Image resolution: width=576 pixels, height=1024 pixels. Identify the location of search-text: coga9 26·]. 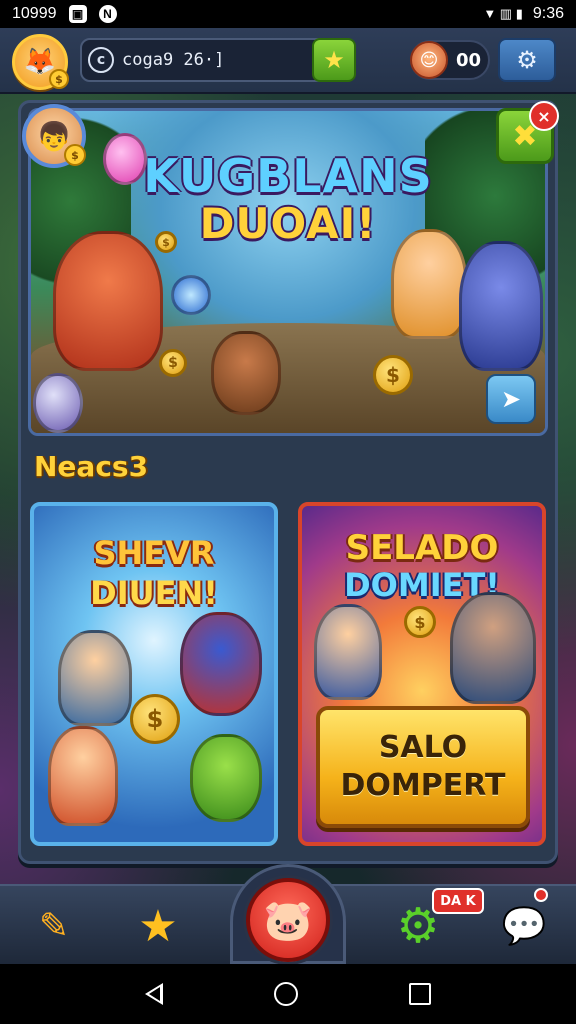
(173, 60).